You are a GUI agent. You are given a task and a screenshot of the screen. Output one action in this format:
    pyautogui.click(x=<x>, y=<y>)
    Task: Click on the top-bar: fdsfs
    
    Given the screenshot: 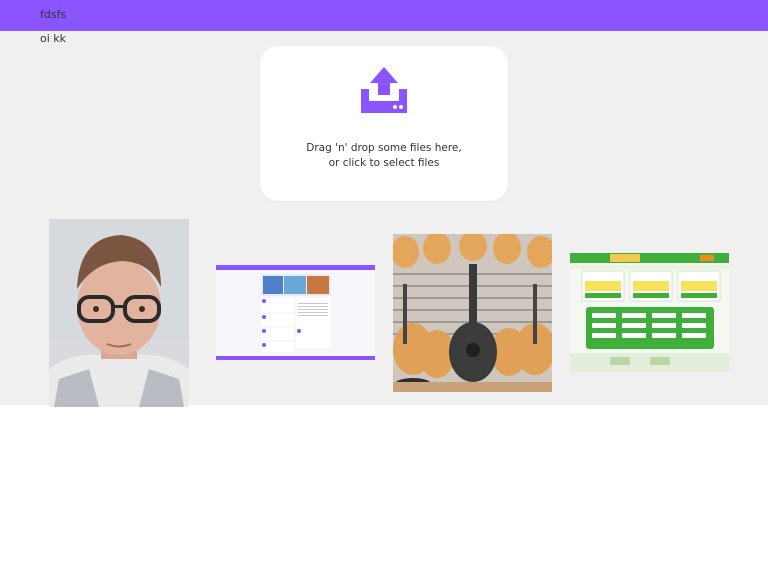 What is the action you would take?
    pyautogui.click(x=384, y=15)
    